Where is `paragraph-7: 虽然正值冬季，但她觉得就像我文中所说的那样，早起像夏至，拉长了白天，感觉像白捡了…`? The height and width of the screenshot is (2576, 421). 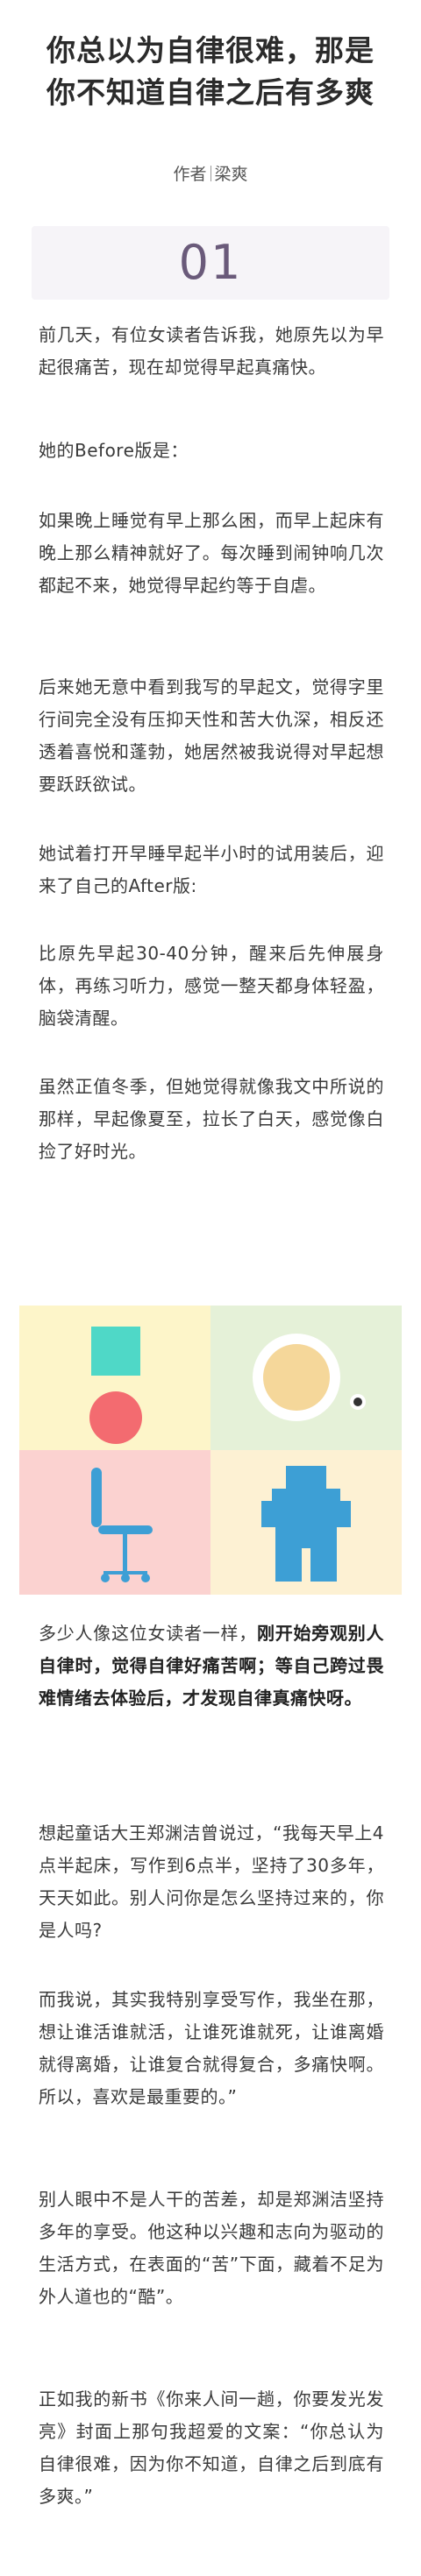
paragraph-7: 虽然正值冬季，但她觉得就像我文中所说的那样，早起像夏至，拉长了白天，感觉像白捡了… is located at coordinates (211, 1119).